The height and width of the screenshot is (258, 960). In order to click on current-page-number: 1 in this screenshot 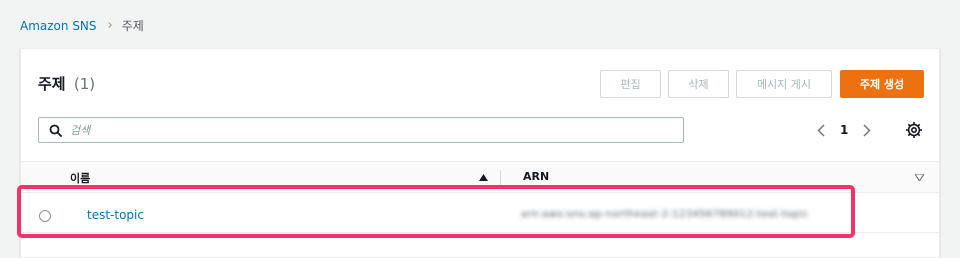, I will do `click(844, 130)`.